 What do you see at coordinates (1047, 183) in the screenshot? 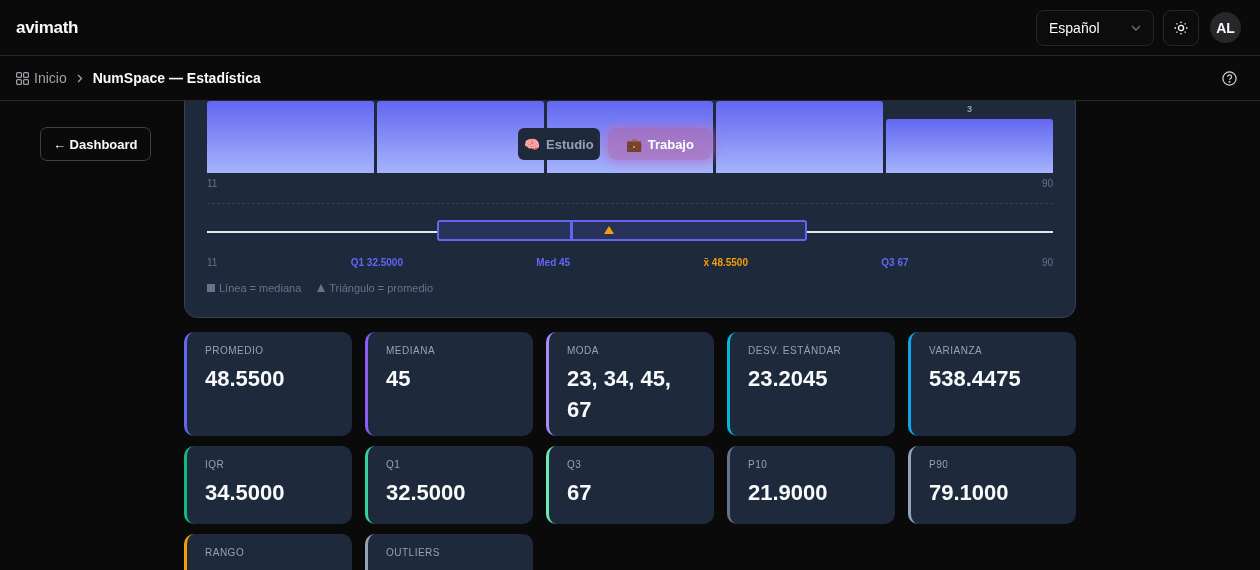
I see `axis-max-label: 90` at bounding box center [1047, 183].